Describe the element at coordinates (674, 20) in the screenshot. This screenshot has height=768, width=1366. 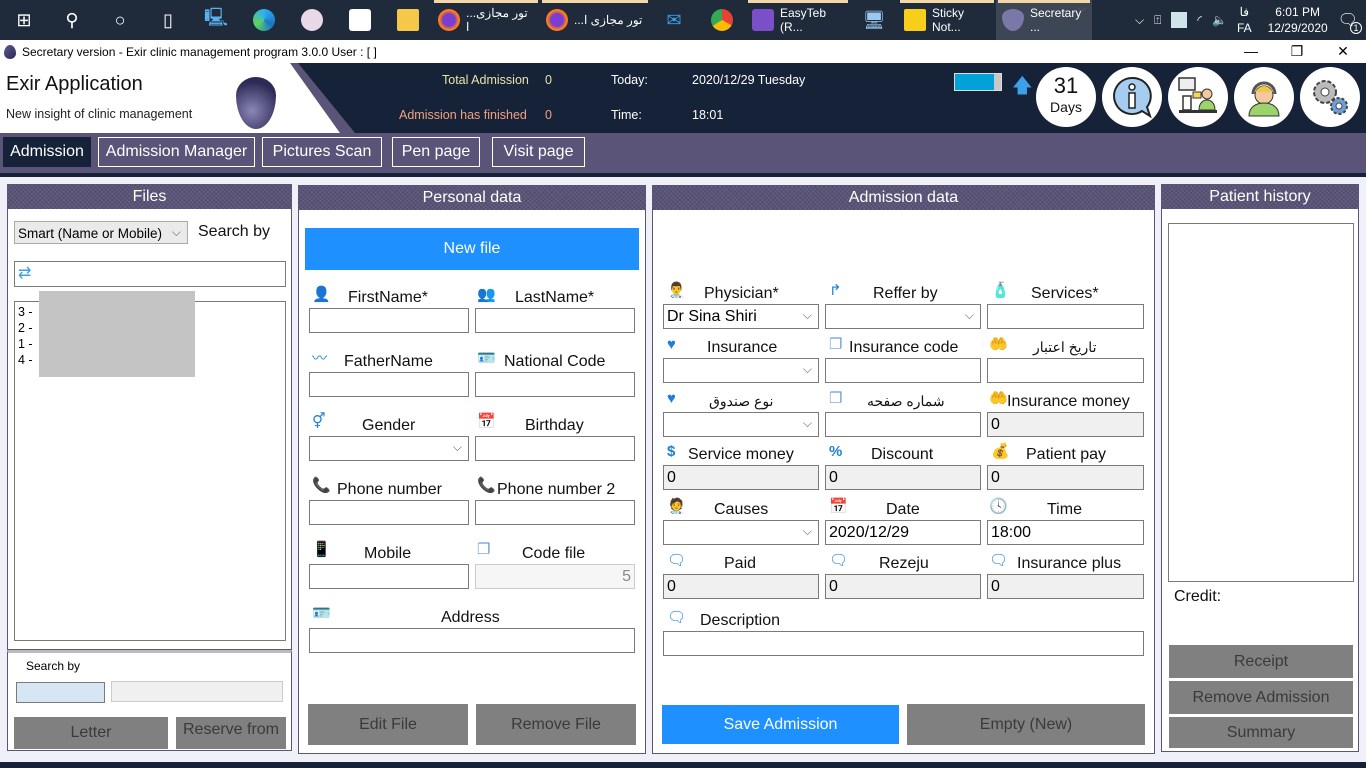
I see `mail-icon: ✉` at that location.